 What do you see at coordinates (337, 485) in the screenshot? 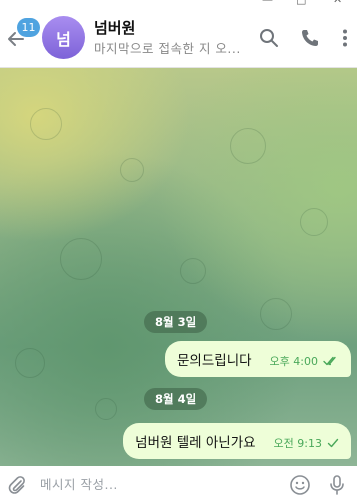
I see `microphone-icon` at bounding box center [337, 485].